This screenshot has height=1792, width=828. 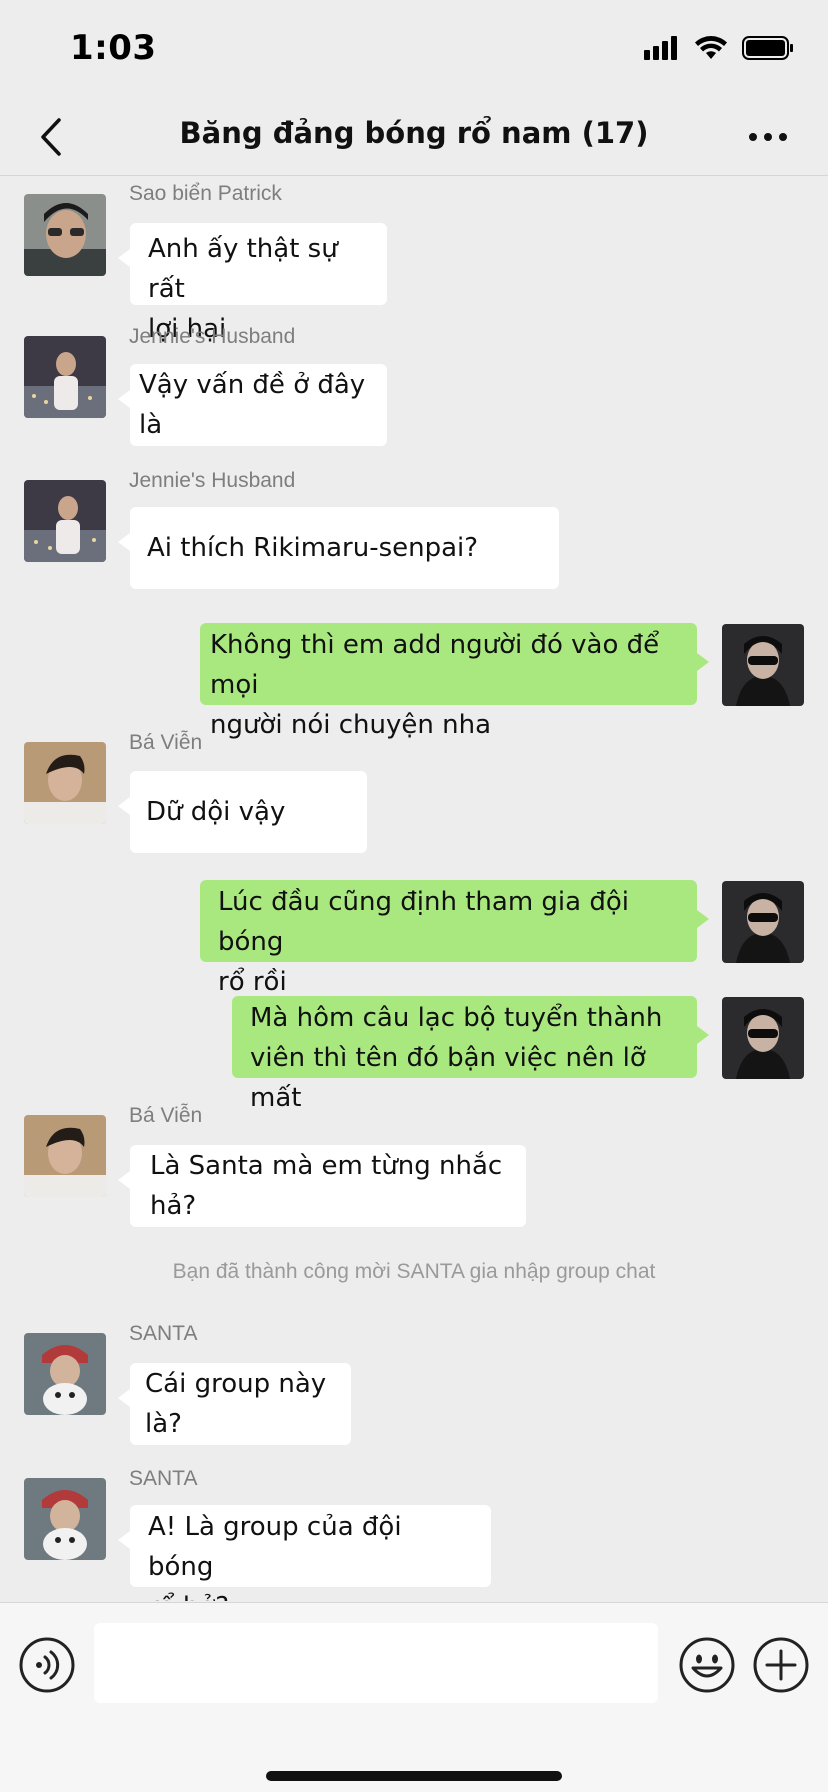 What do you see at coordinates (414, 792) in the screenshot?
I see `message-incoming: Bá Viễn Dữ dội vậy` at bounding box center [414, 792].